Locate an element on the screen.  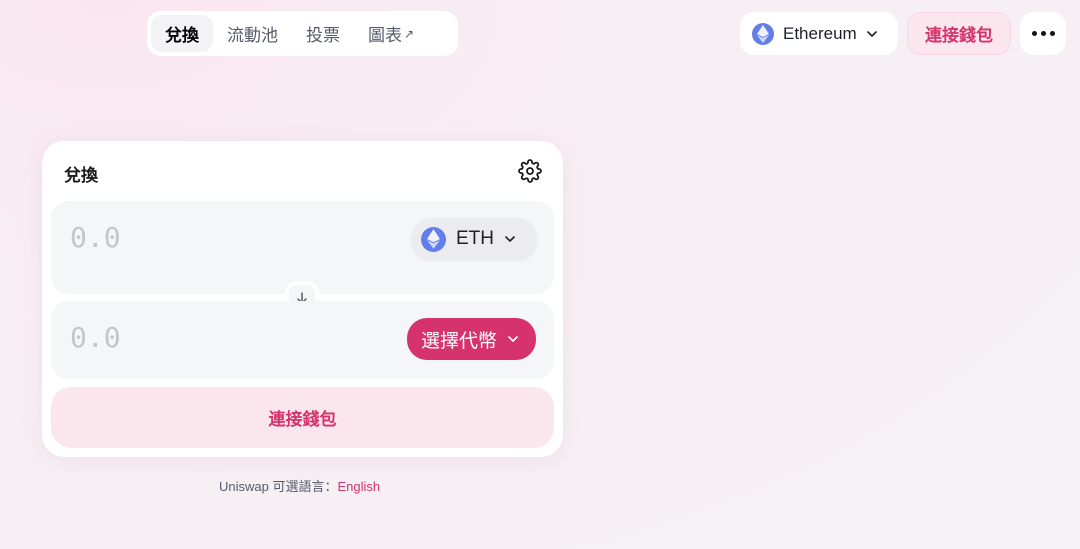
select-token-button: 選擇代幣 is located at coordinates (471, 339).